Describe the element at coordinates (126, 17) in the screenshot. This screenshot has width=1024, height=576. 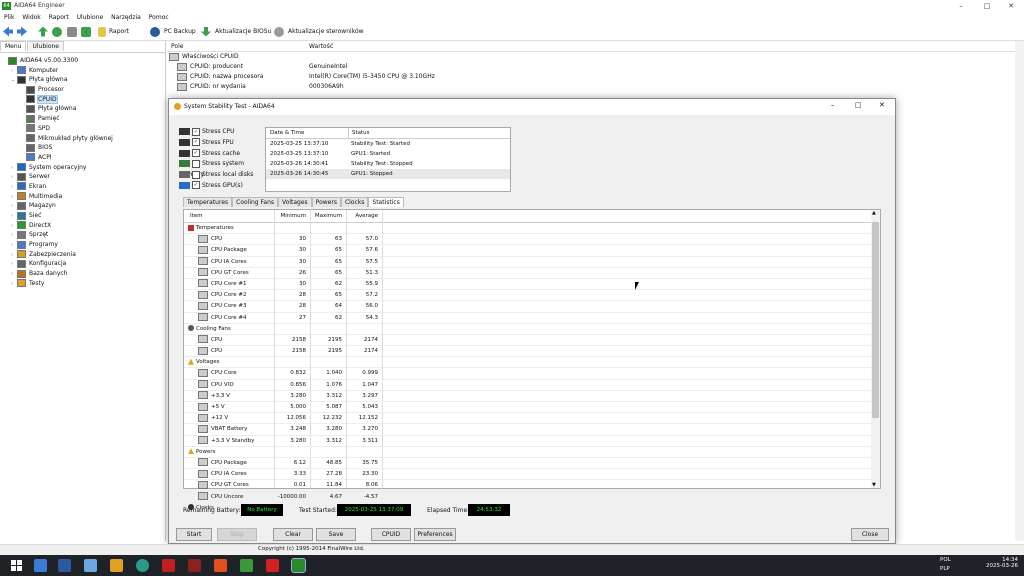
I see `menu-narzedzia: Narzędzia` at that location.